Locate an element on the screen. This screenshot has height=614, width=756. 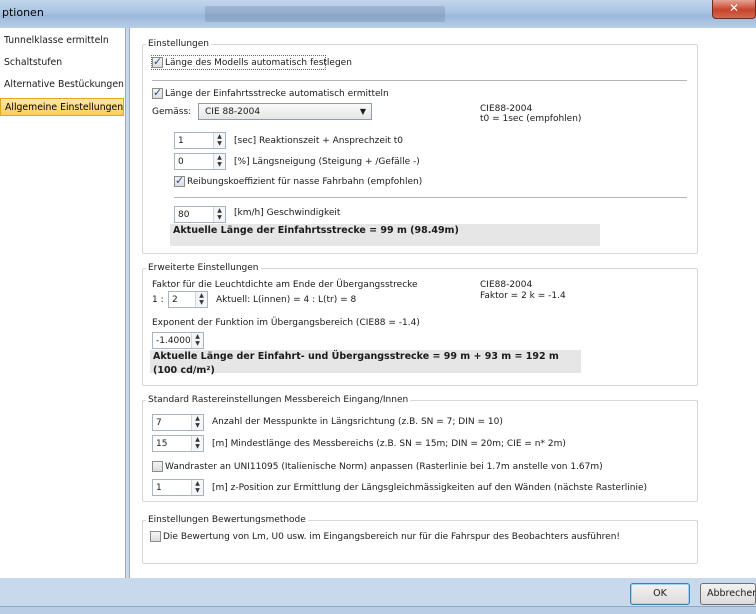
exponent-stepper: -1.40000 ▲ ▼ is located at coordinates (178, 340).